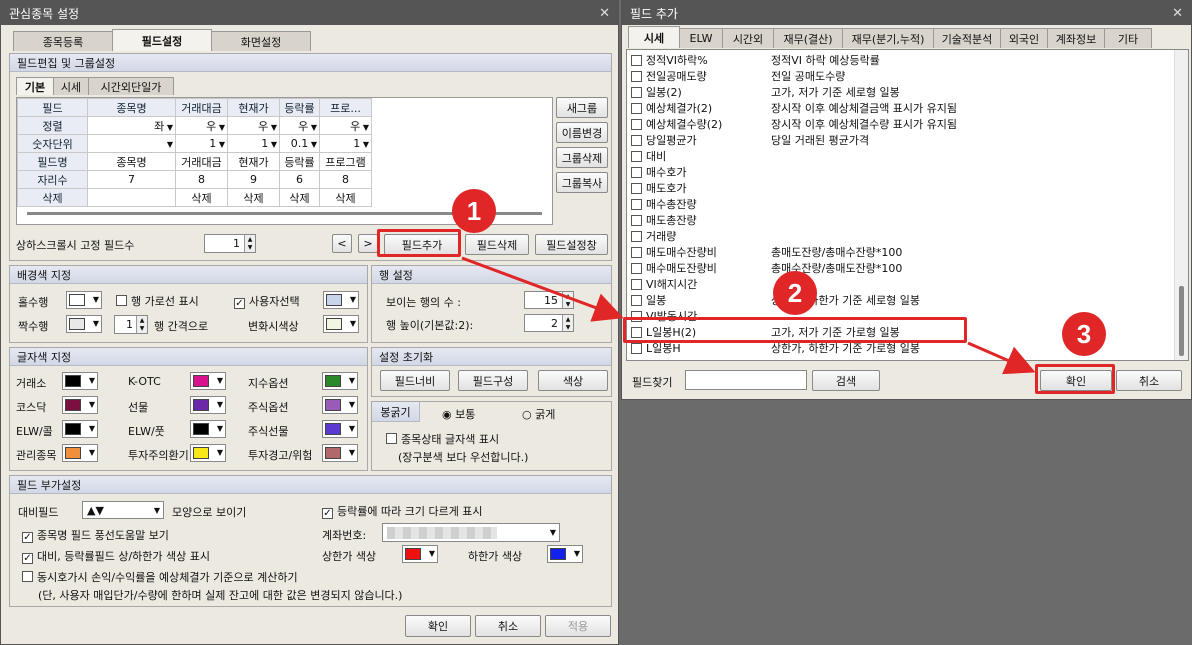 The image size is (1192, 645). Describe the element at coordinates (795, 293) in the screenshot. I see `step-marker-2: 2` at that location.